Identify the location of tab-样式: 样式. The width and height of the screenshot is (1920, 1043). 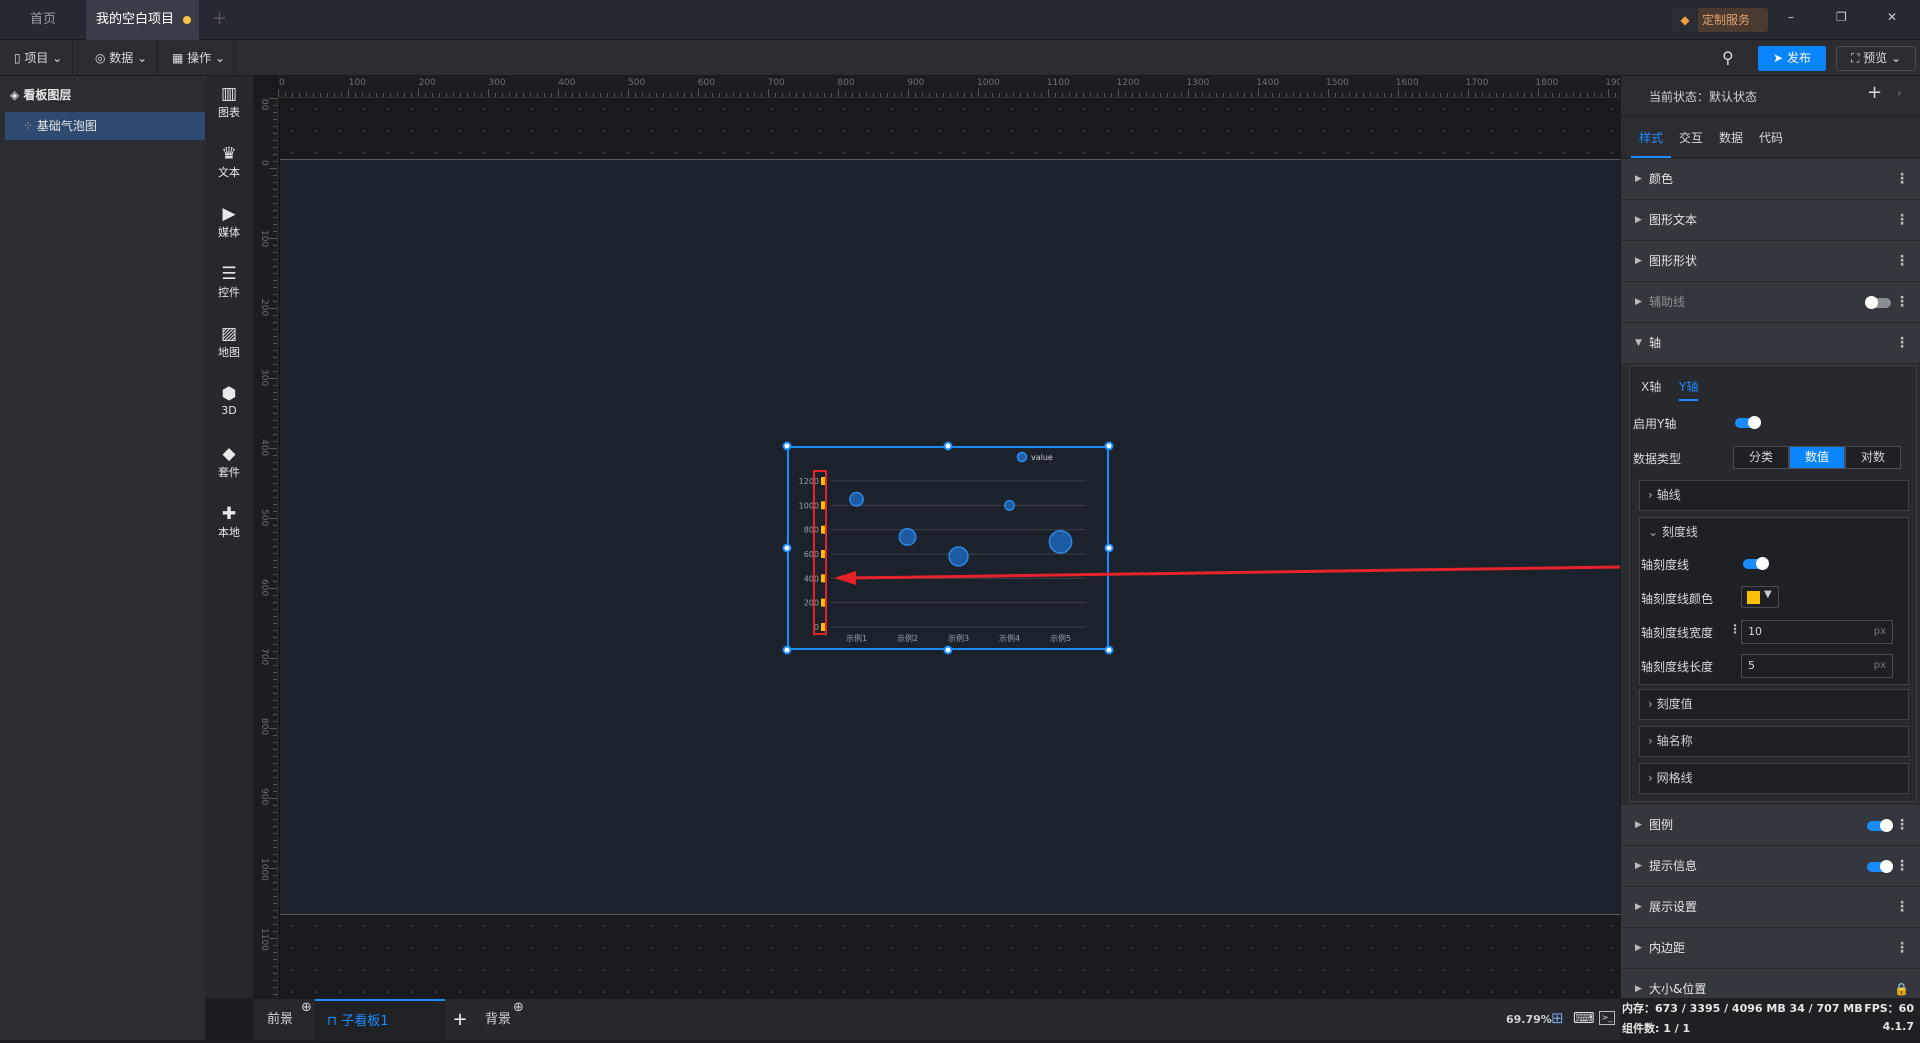
(1651, 138).